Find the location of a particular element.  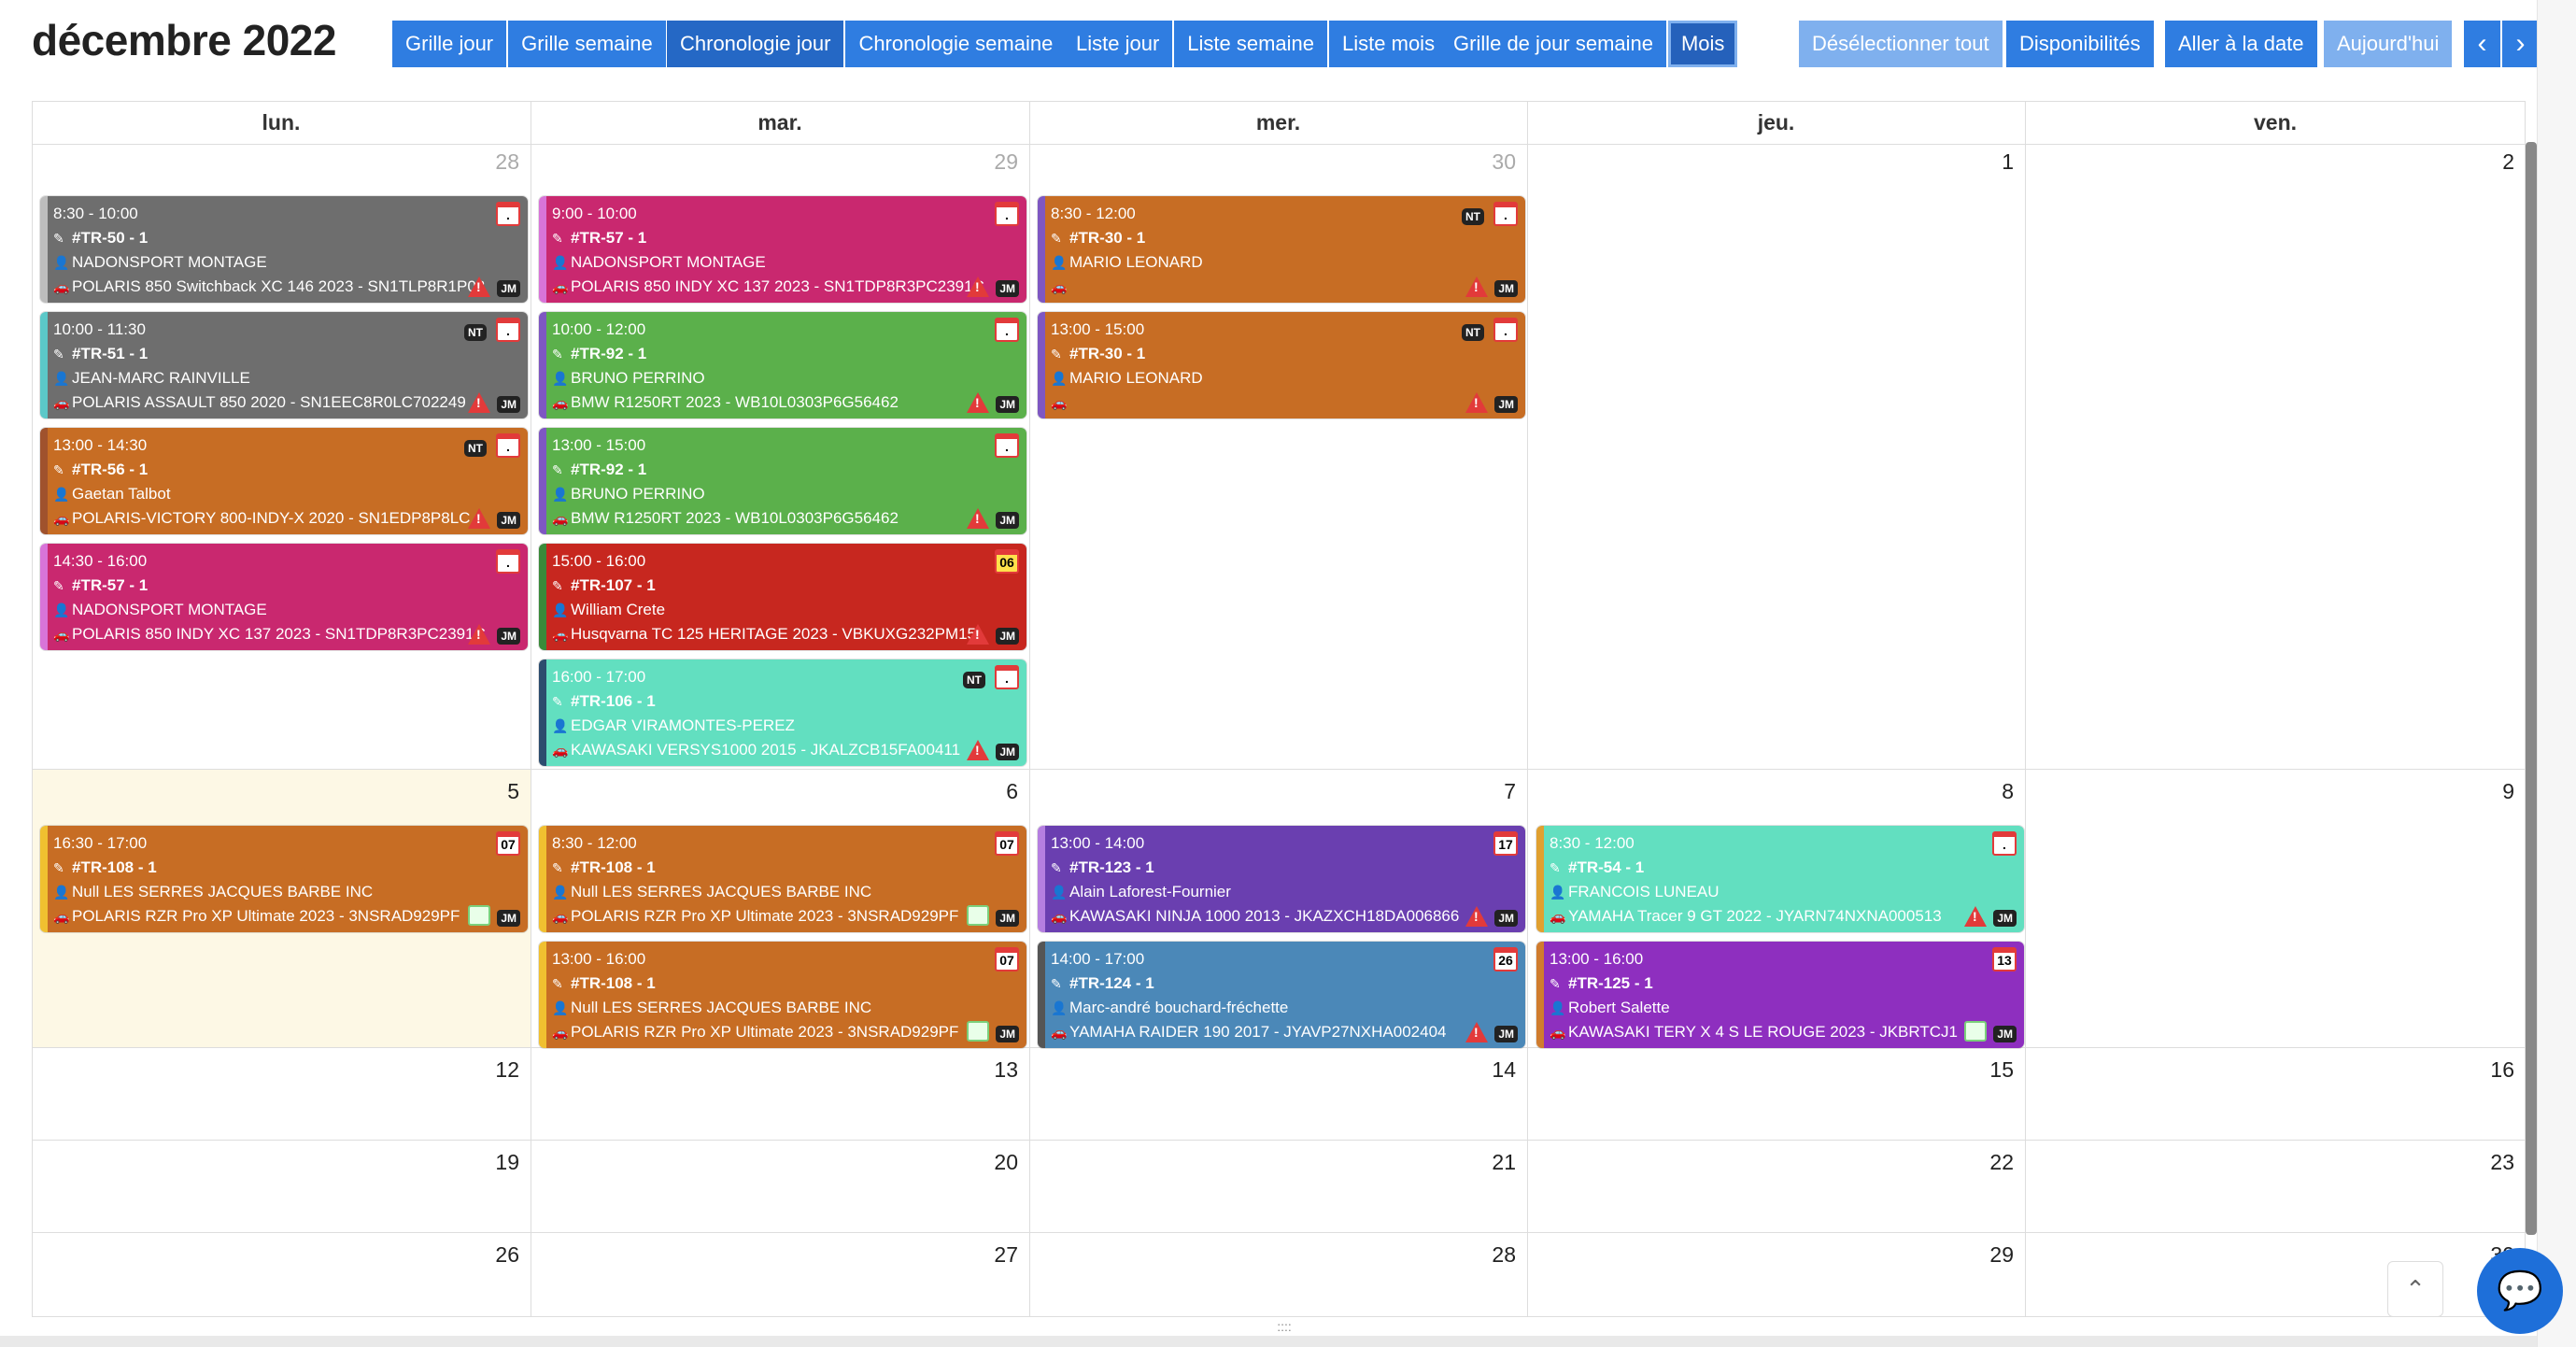

day-number: 7 is located at coordinates (1272, 791).